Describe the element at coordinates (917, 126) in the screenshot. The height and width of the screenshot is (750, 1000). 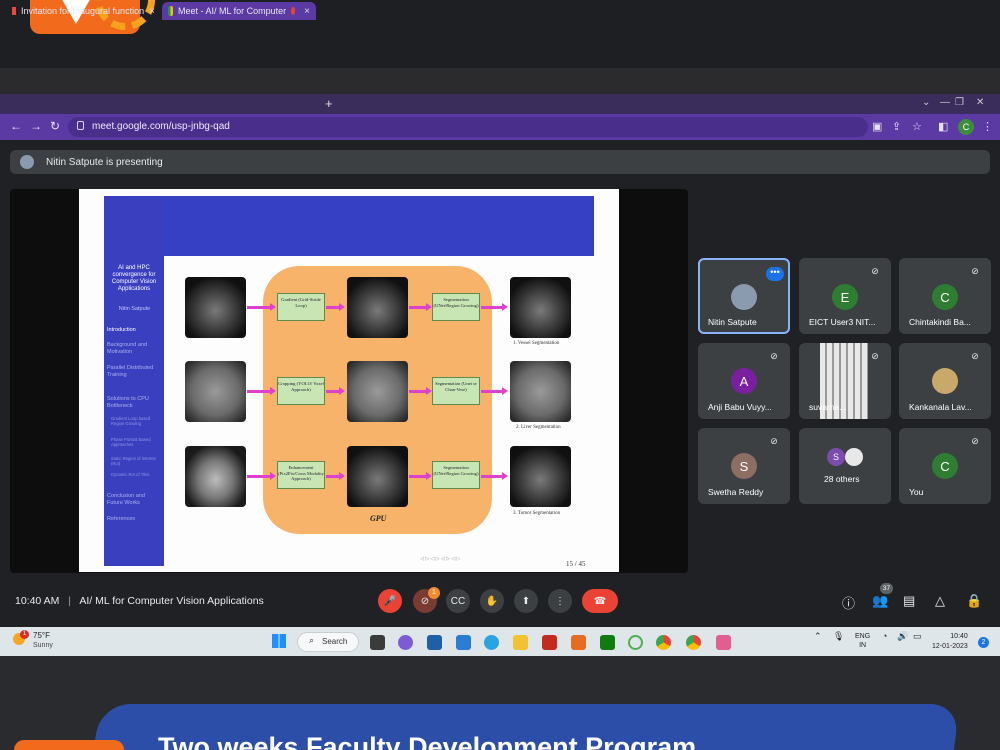
I see `bookmark-star-icon: ☆` at that location.